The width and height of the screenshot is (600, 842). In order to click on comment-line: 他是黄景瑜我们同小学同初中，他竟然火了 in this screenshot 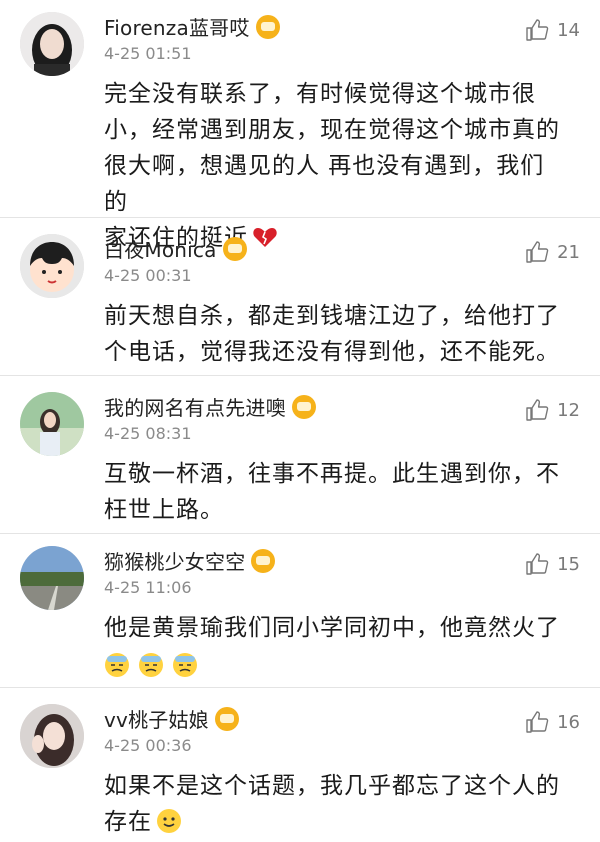, I will do `click(332, 628)`.